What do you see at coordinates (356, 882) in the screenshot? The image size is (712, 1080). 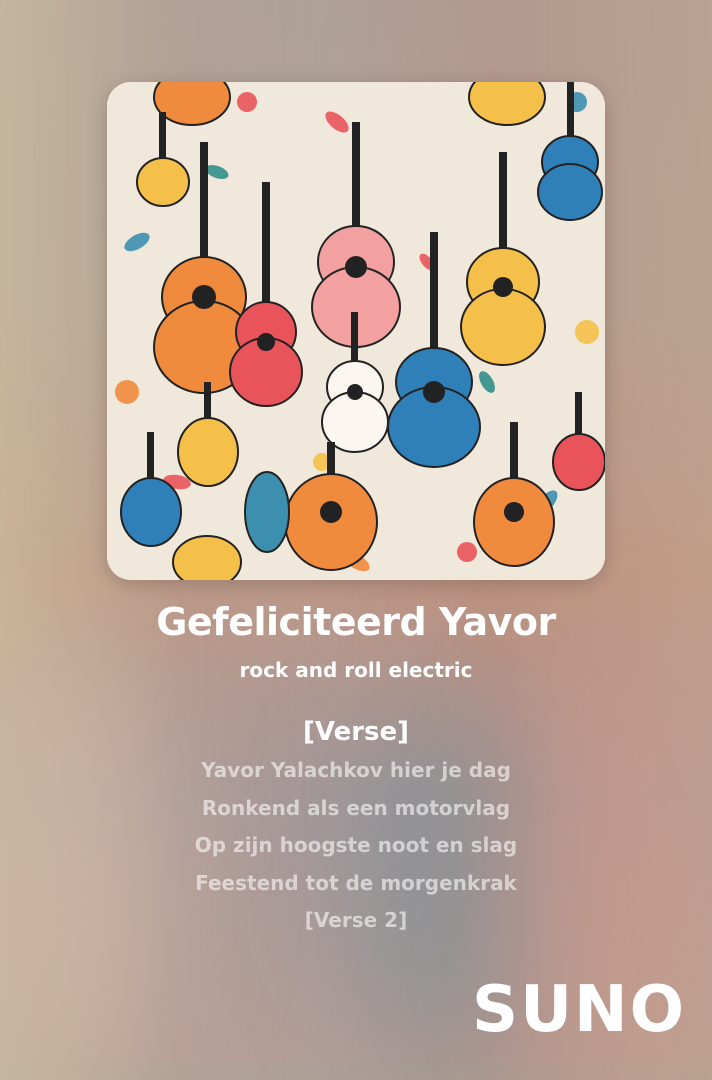 I see `lyric-line: Feestend tot de morgenkrak` at bounding box center [356, 882].